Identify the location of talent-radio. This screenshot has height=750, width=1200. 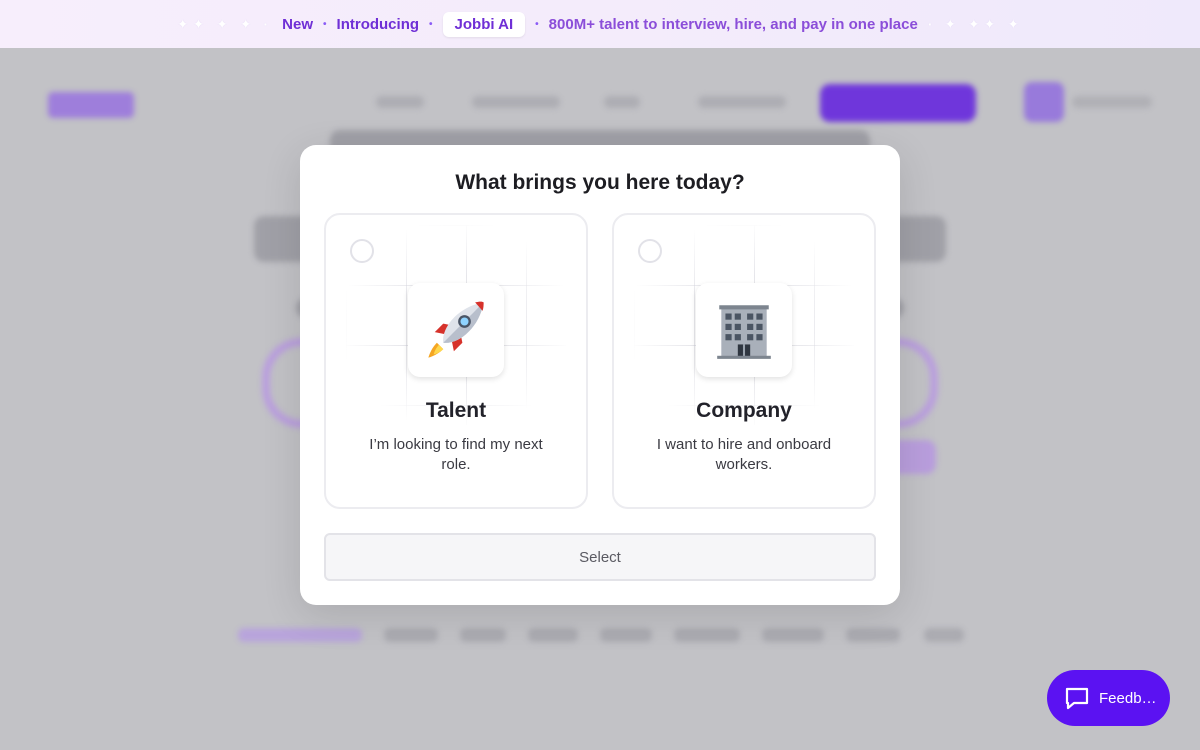
(362, 251).